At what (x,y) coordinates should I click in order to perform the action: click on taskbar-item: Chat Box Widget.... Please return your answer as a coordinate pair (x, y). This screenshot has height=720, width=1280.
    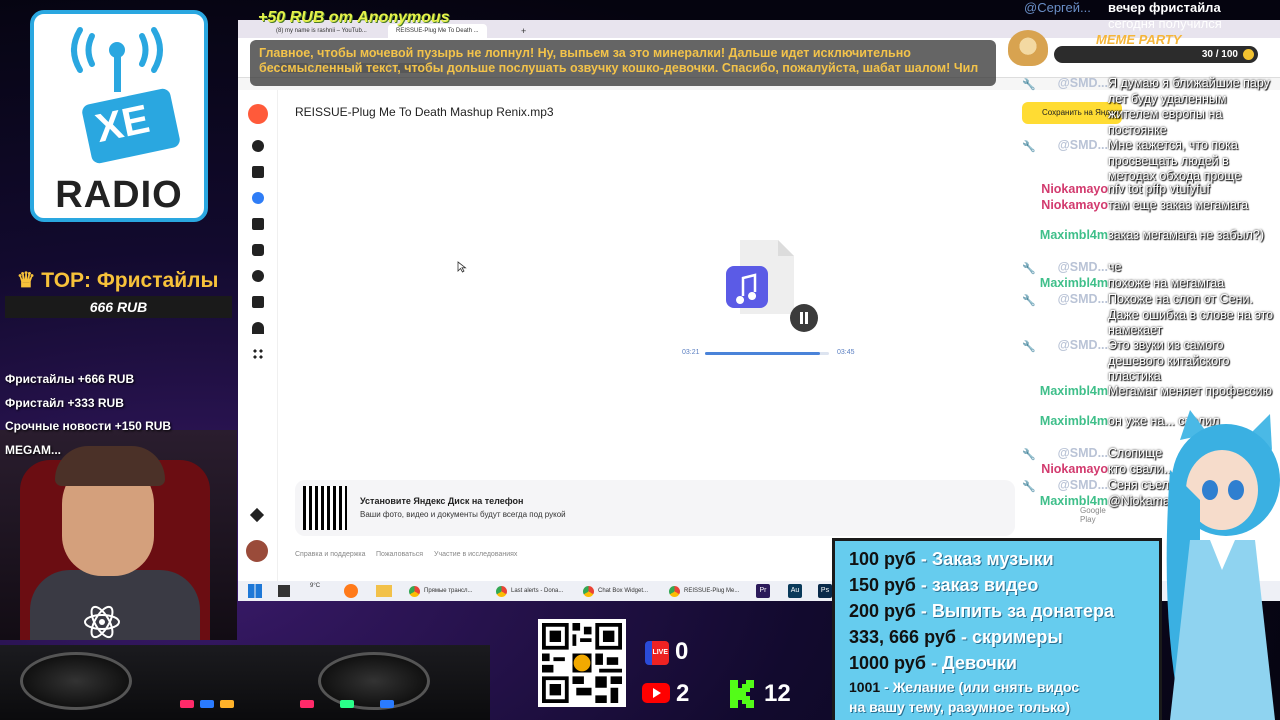
    Looking at the image, I should click on (614, 591).